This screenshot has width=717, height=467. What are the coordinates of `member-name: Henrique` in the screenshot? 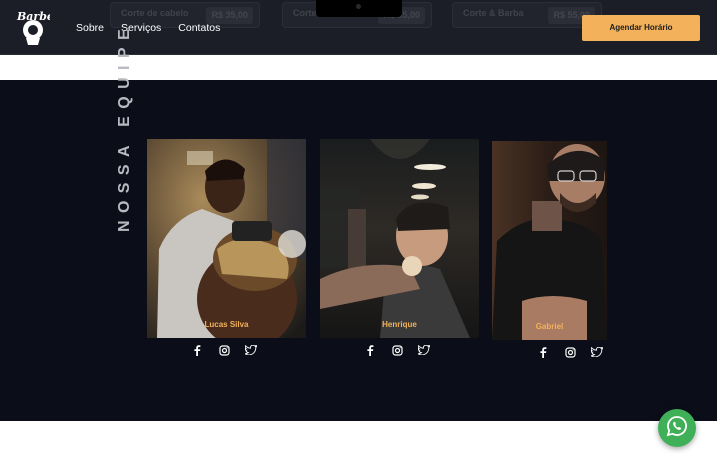 It's located at (399, 324).